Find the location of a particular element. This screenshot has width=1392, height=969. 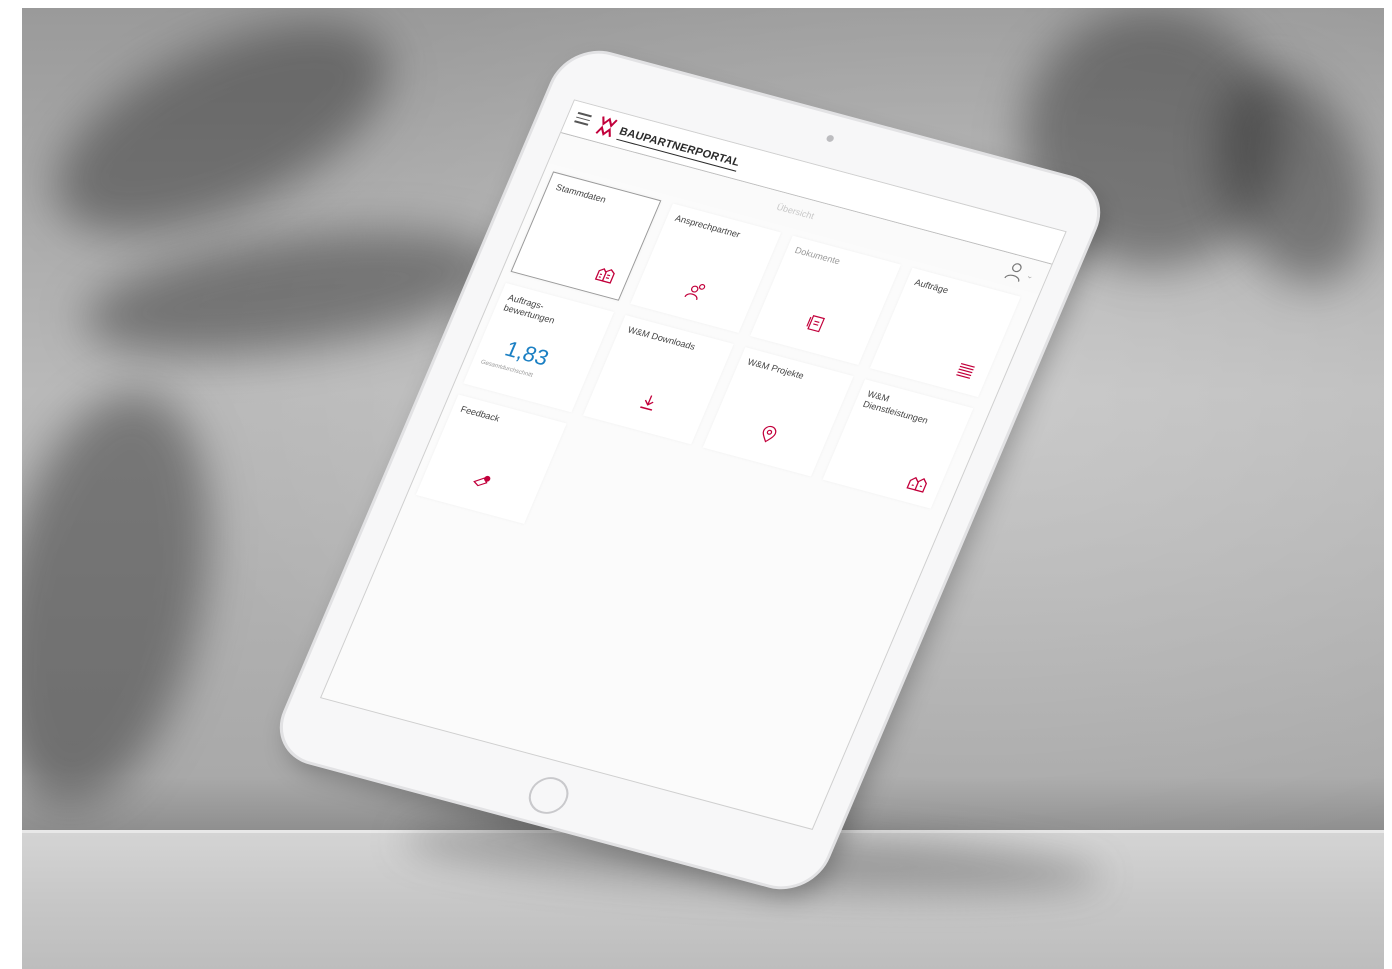

houses-icon is located at coordinates (917, 484).